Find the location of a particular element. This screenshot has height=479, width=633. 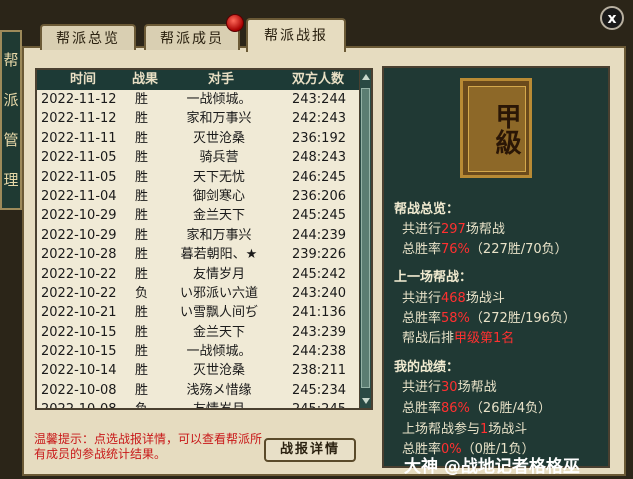

table-row: 2022-10-14 胜 灭世沧桑 238:211 is located at coordinates (198, 370).